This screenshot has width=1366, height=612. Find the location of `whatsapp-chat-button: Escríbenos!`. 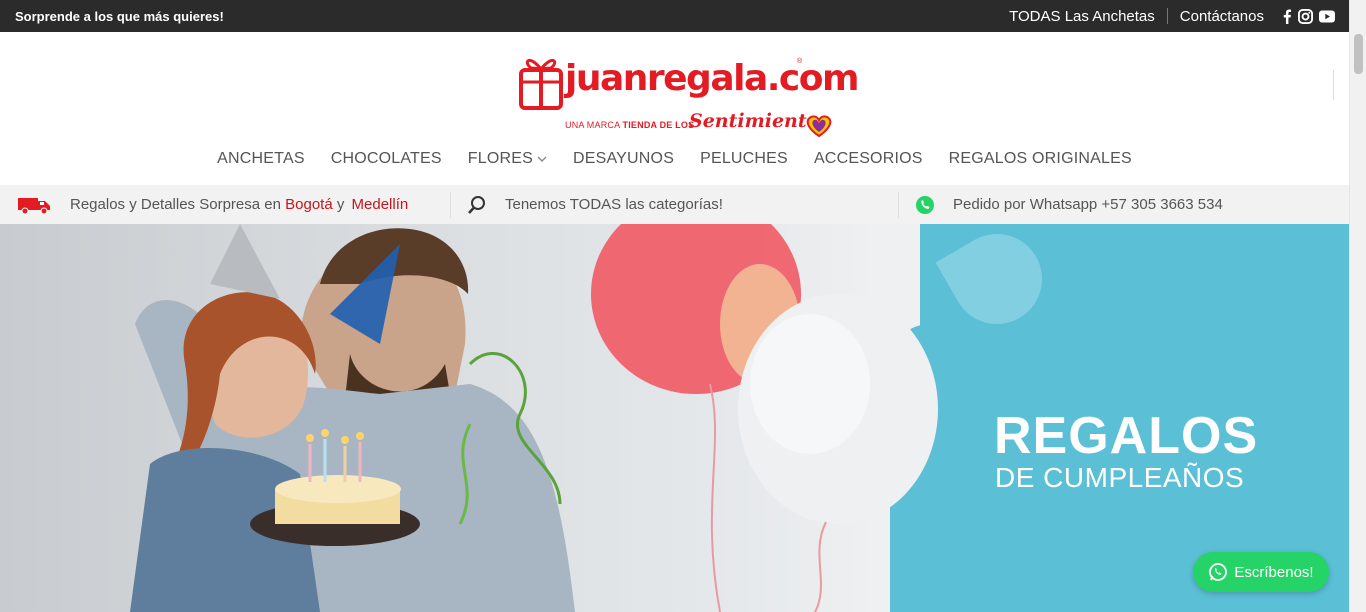

whatsapp-chat-button: Escríbenos! is located at coordinates (1261, 572).